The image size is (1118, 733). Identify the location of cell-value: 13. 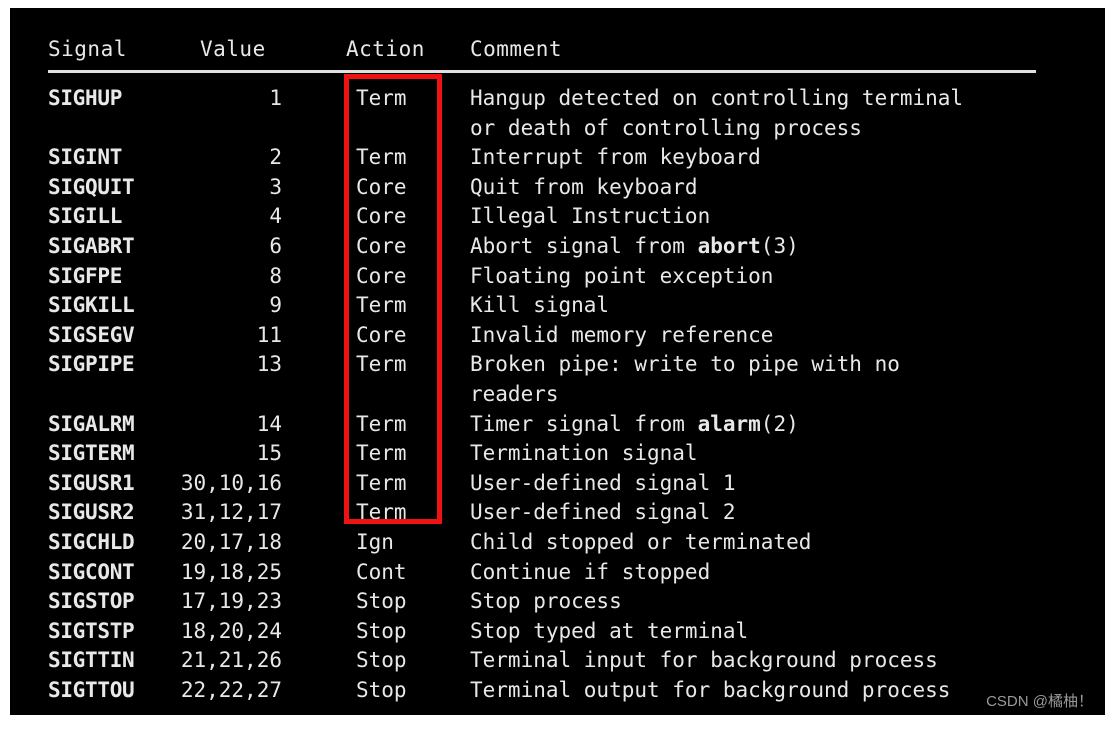
(269, 364).